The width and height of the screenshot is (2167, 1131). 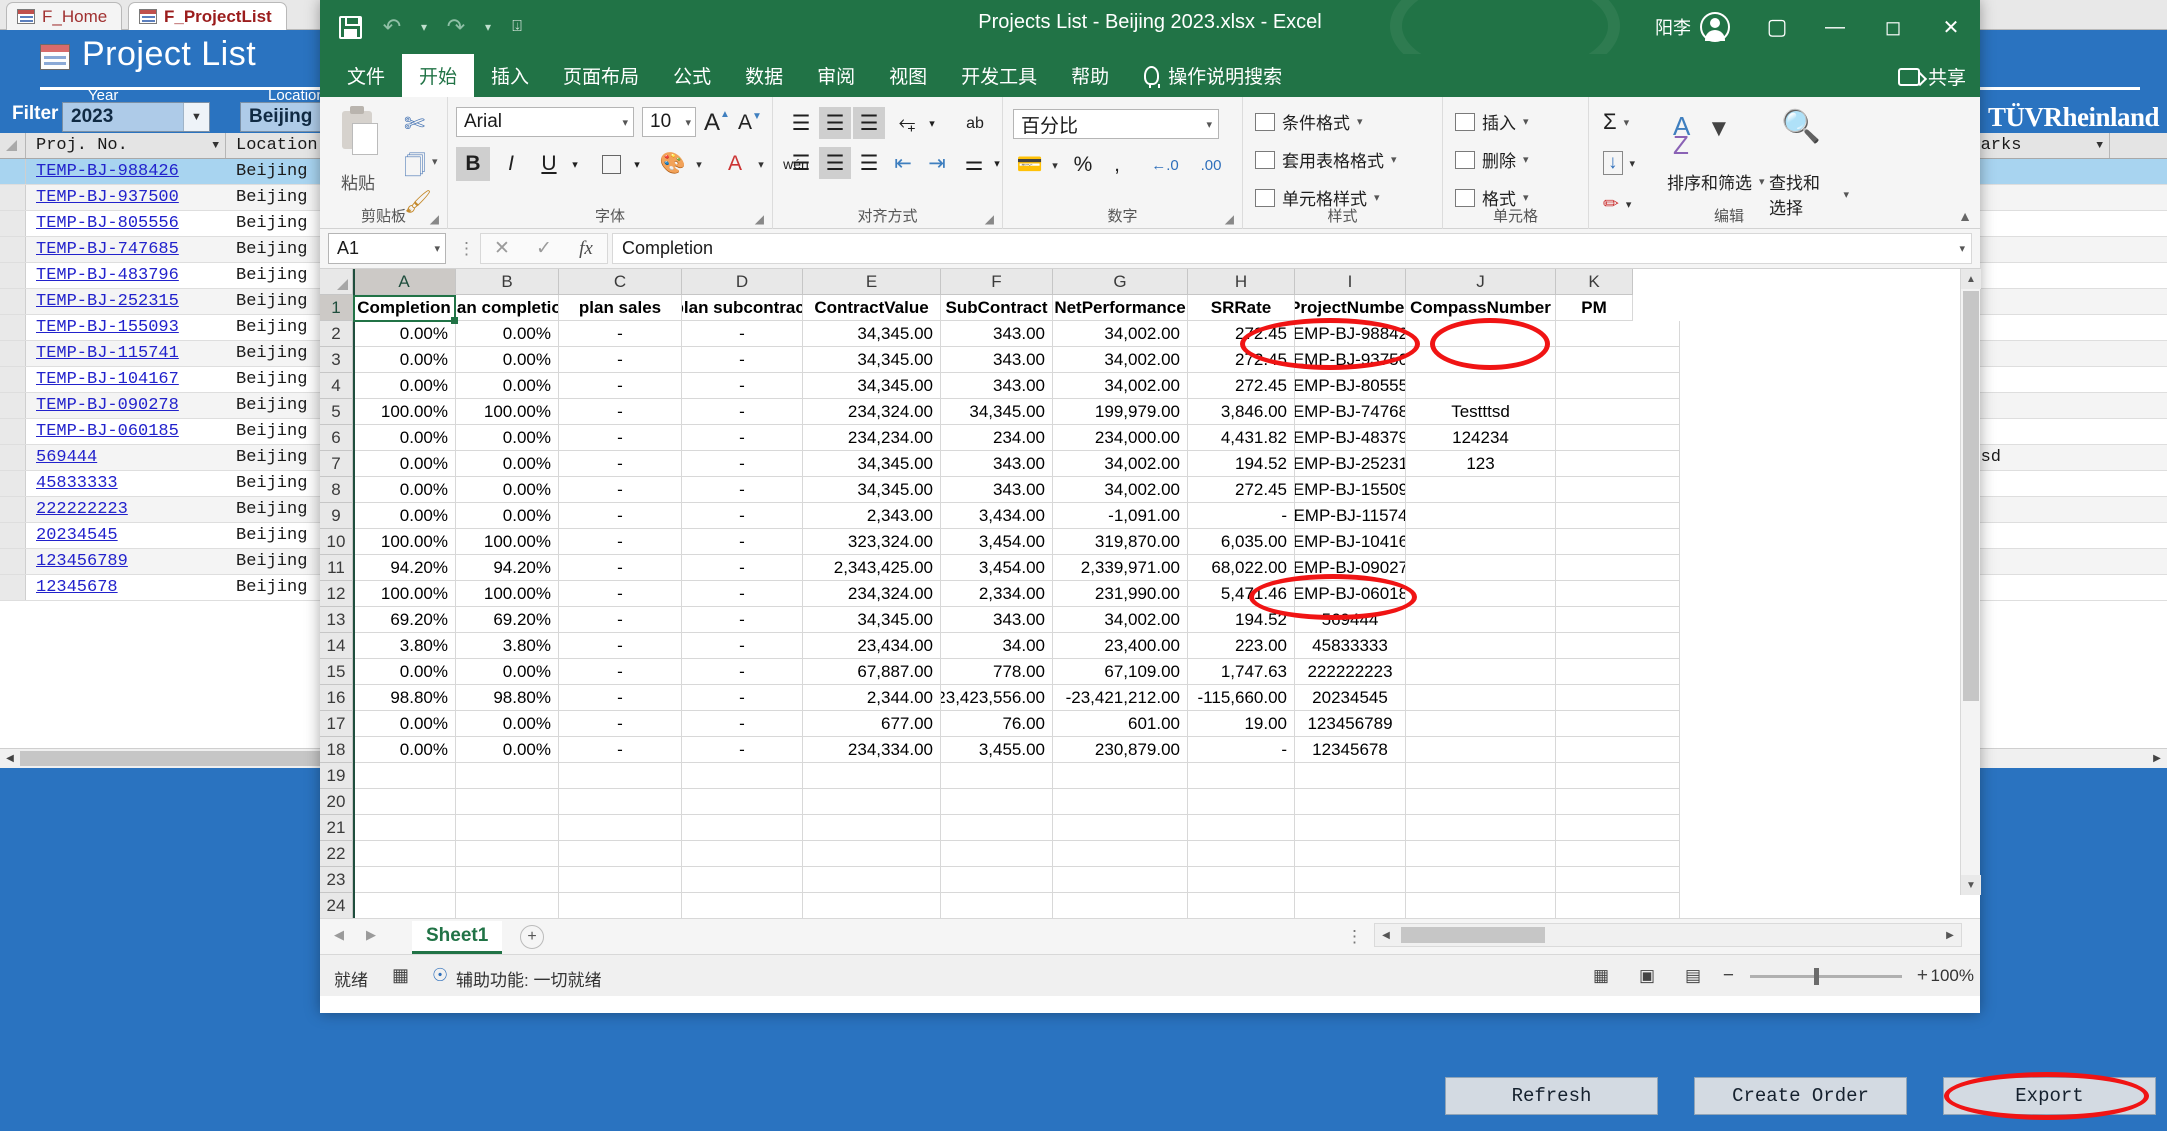 What do you see at coordinates (126, 249) in the screenshot?
I see `cell-proj-no: TEMP-BJ-747685` at bounding box center [126, 249].